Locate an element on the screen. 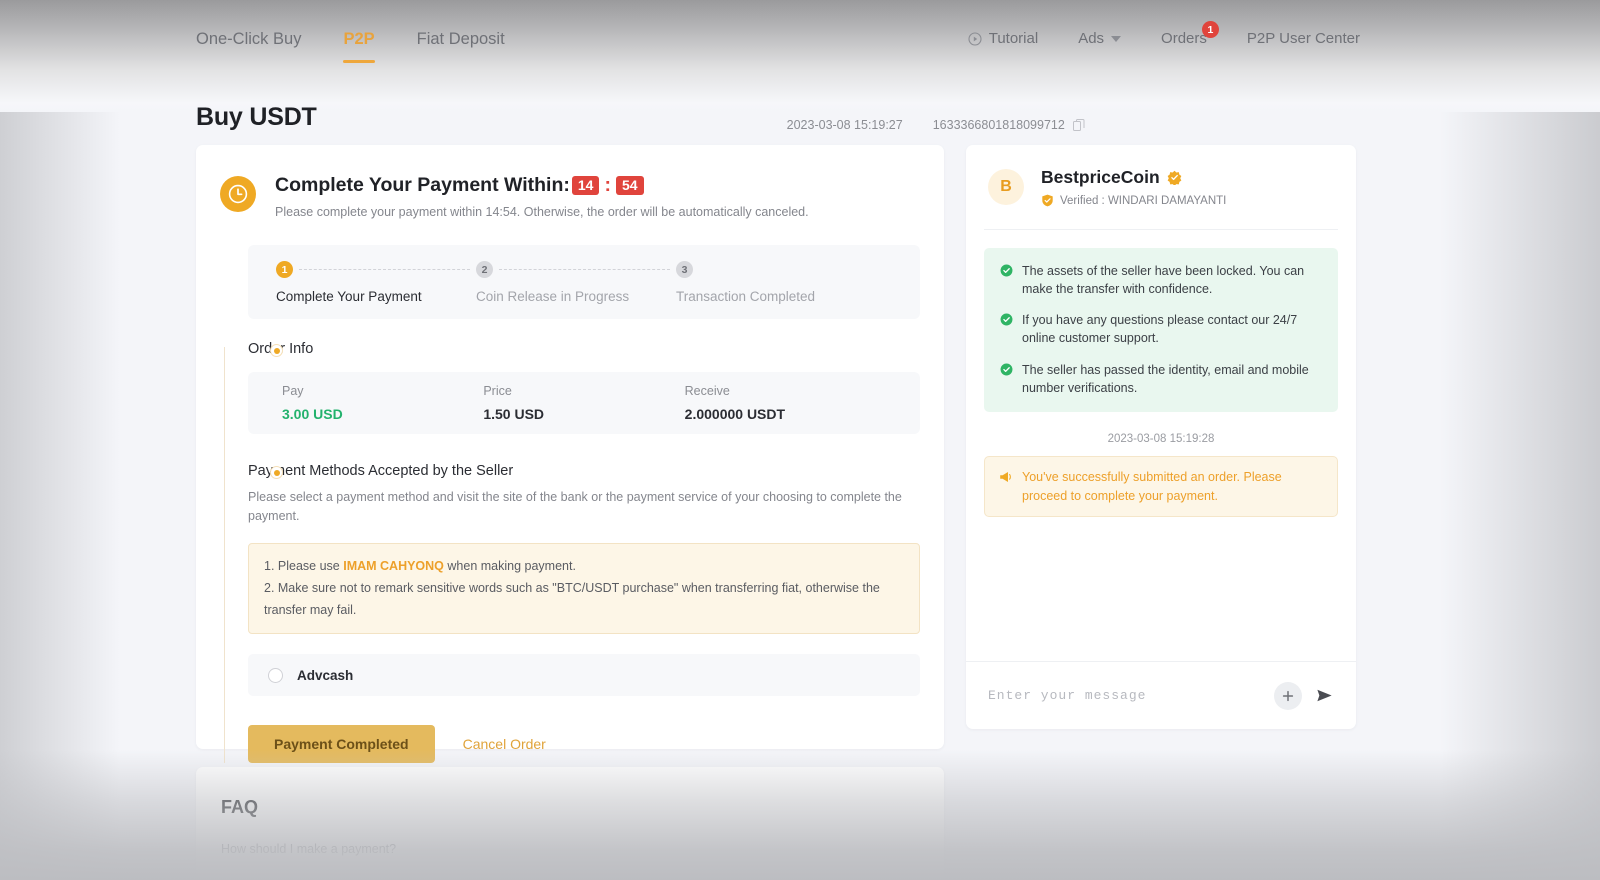 Image resolution: width=1600 pixels, height=880 pixels. seller-verification: Verified : WINDARI DAMAYANTI is located at coordinates (1133, 200).